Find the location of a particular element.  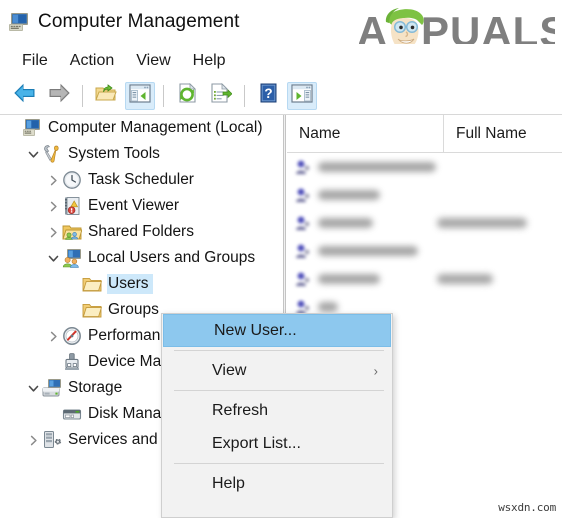

context-menu-item-refresh: Refresh is located at coordinates (277, 410).